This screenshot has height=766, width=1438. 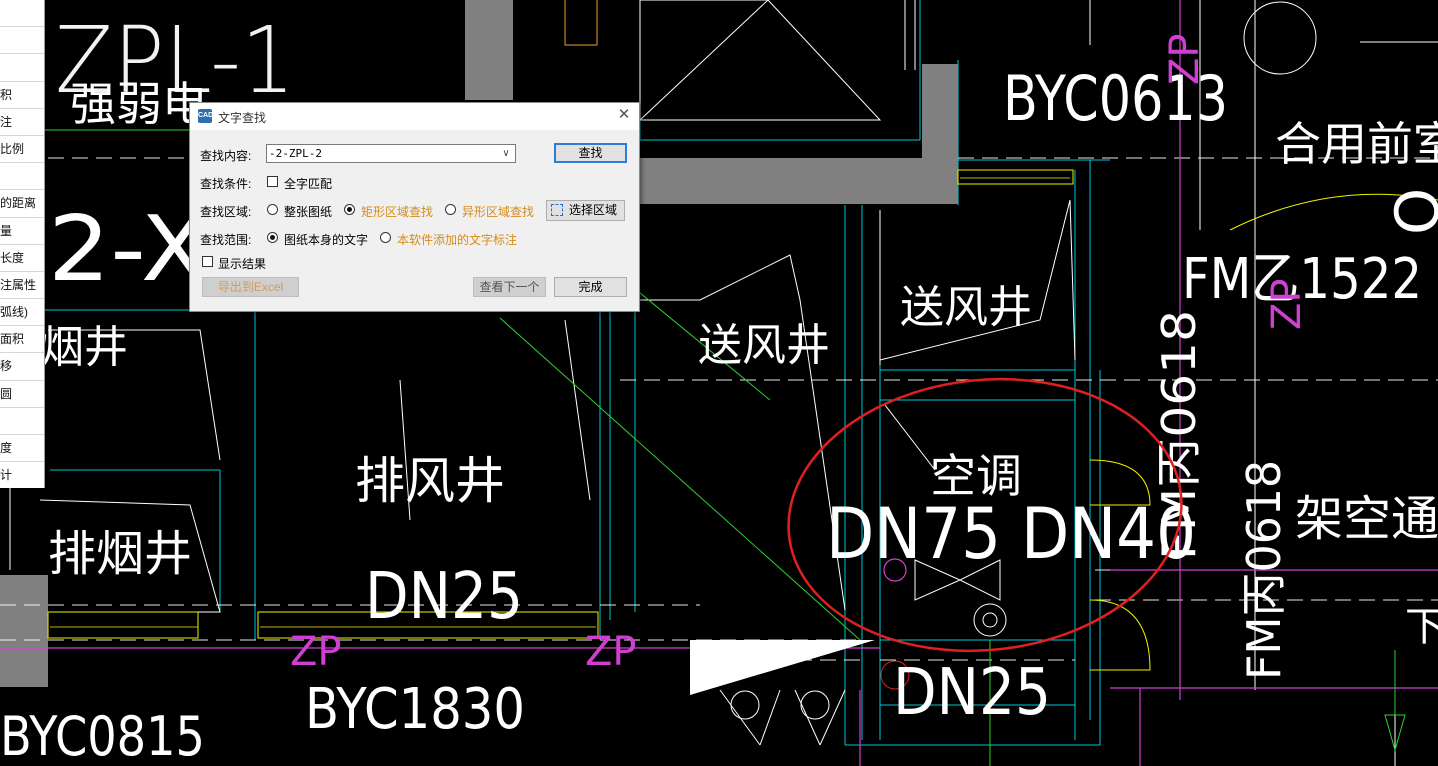 I want to click on left-tool-panel: 积 注 比例 的距离 量 长度 注属性 弧线) 面积 移 圆 度 计, so click(x=22, y=244).